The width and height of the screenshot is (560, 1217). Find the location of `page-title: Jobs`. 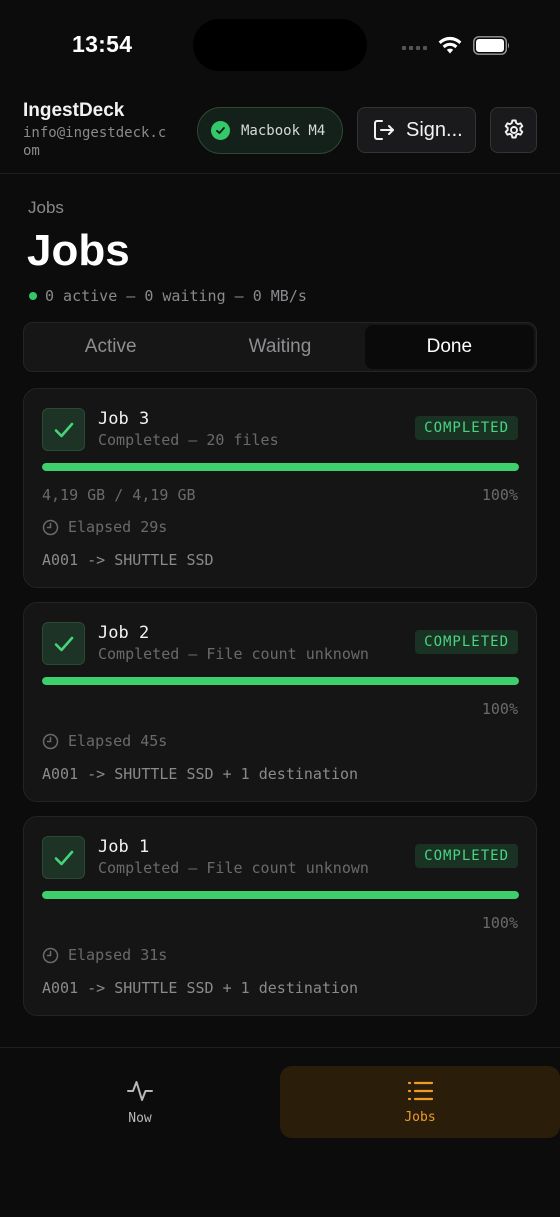

page-title: Jobs is located at coordinates (78, 250).